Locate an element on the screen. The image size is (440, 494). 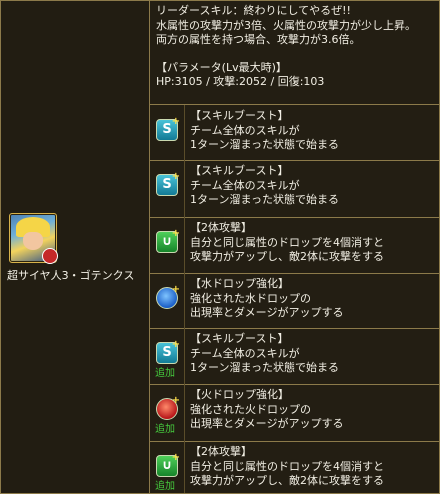
monster-portrait is located at coordinates (33, 238).